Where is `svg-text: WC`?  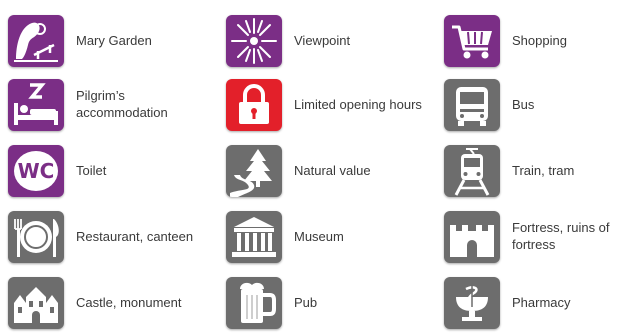
svg-text: WC is located at coordinates (36, 171).